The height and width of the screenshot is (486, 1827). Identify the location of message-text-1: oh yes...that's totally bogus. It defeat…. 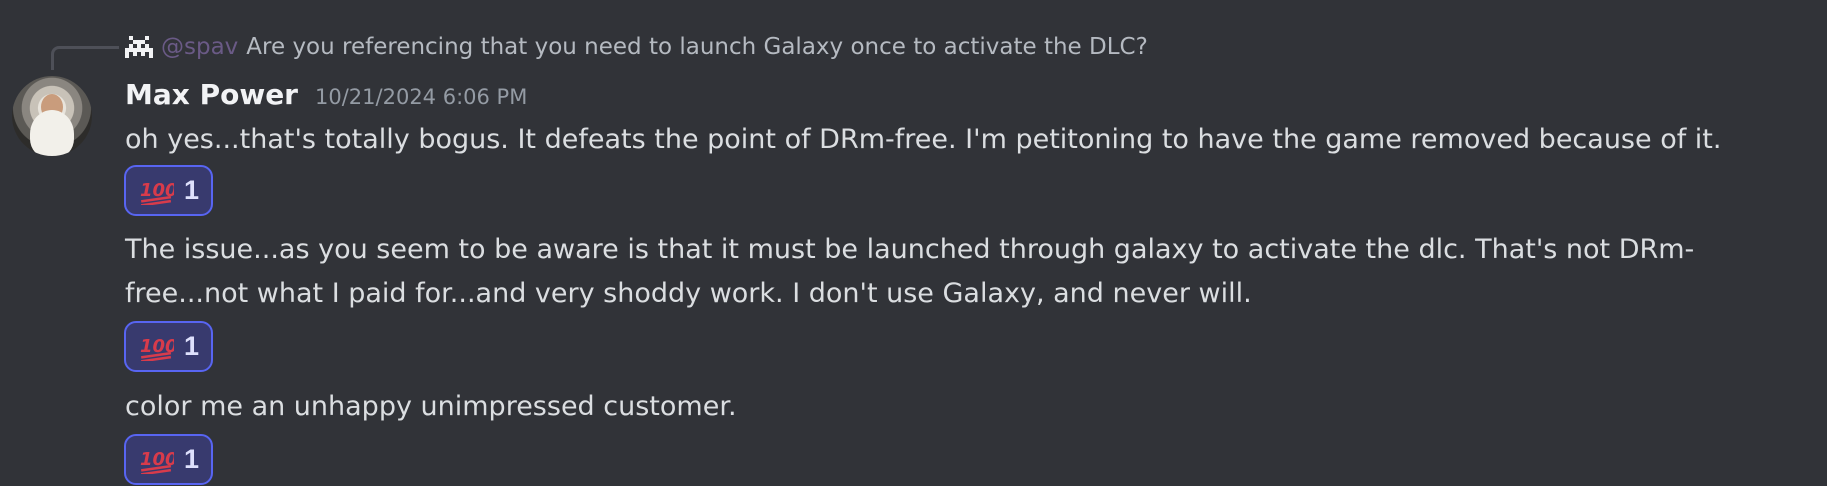
(923, 139).